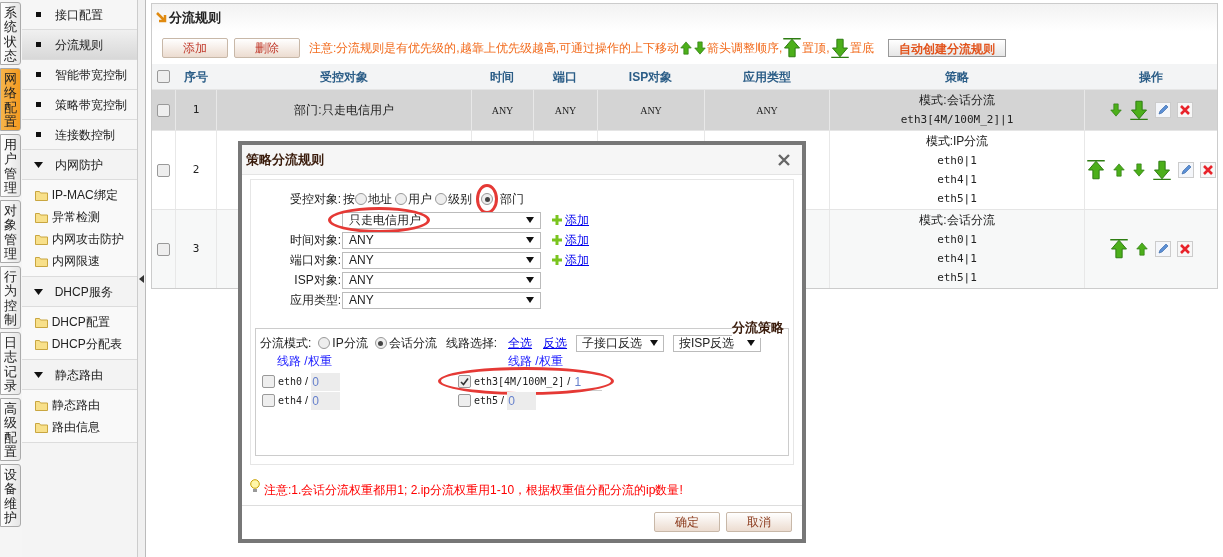  Describe the element at coordinates (861, 48) in the screenshot. I see `notice-text: 置底` at that location.